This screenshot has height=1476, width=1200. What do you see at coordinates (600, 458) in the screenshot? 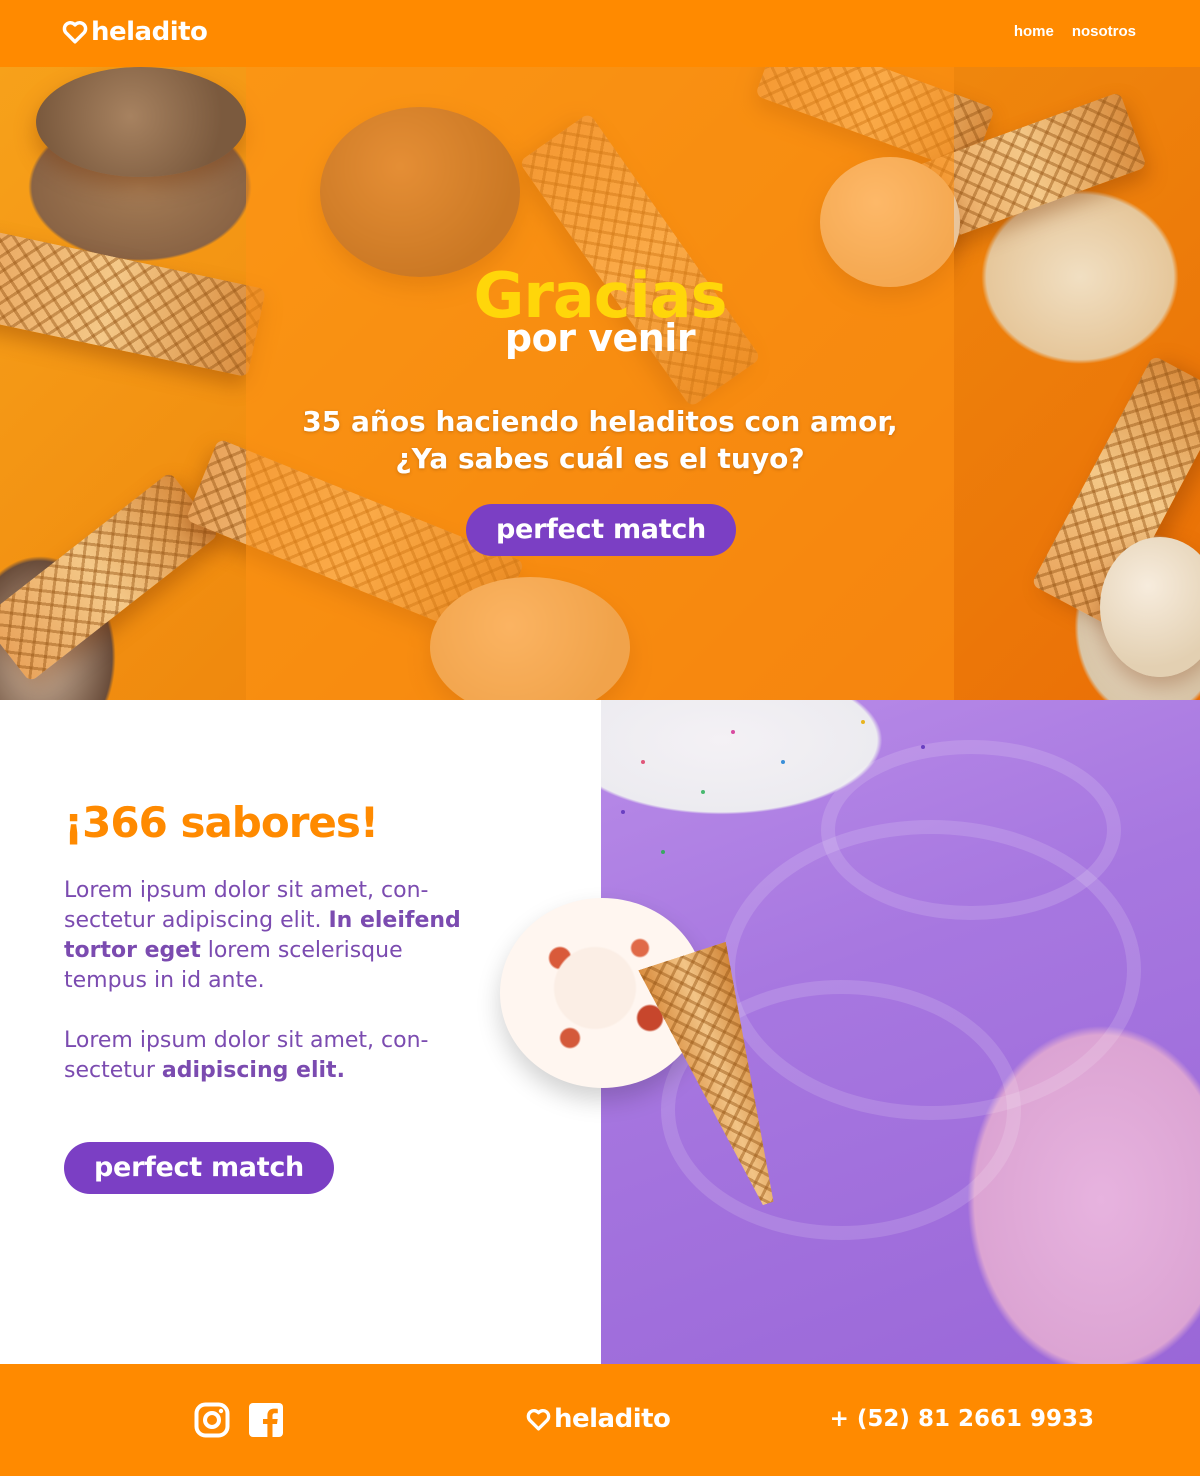
I see `hero-tagline-line2: ¿Ya sabes cuál es el tuyo?` at bounding box center [600, 458].